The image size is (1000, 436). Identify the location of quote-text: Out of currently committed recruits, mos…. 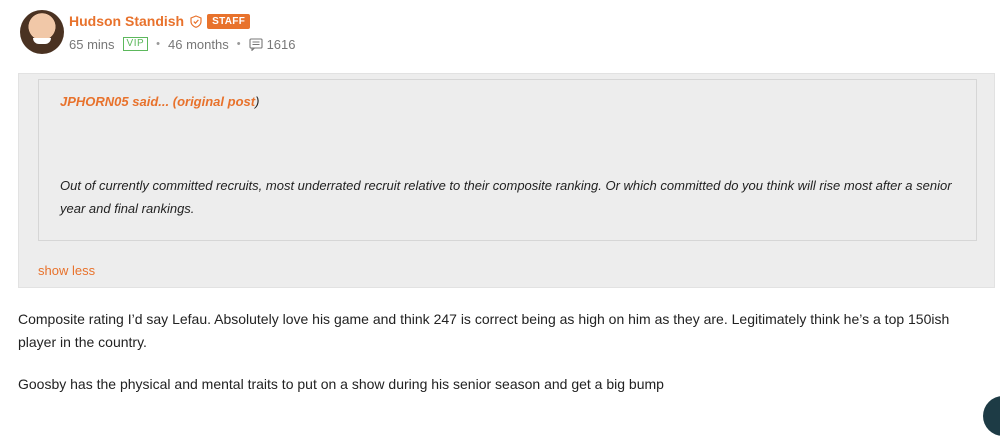
(506, 197).